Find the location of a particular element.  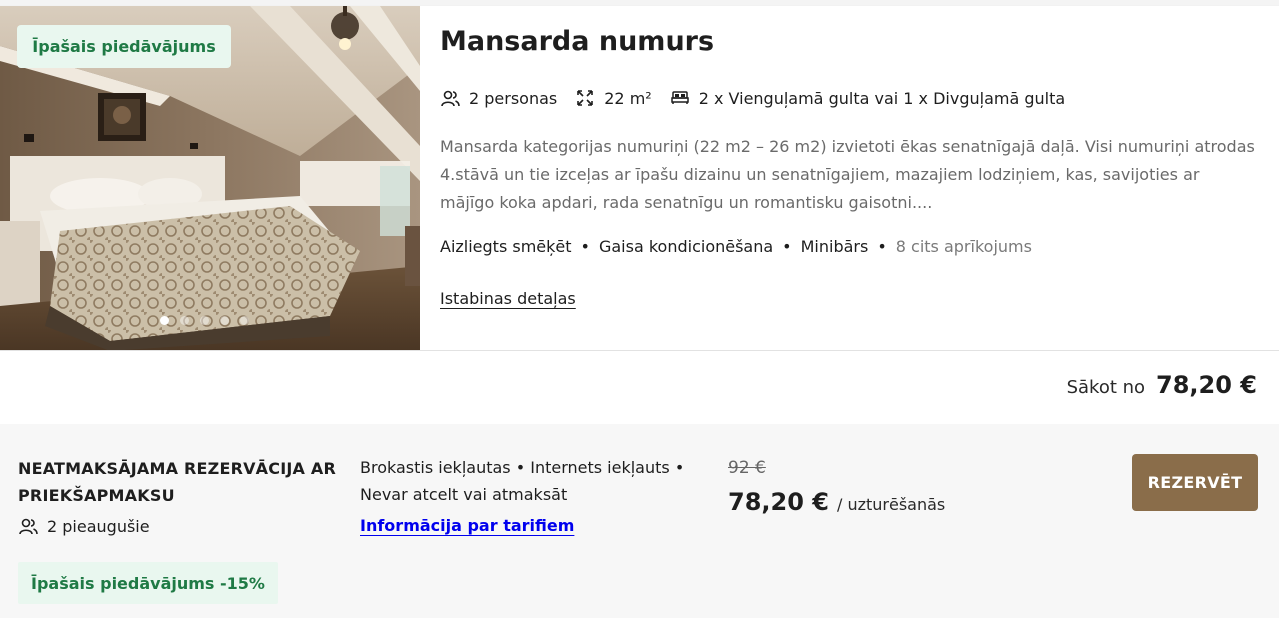

amenity-item: Aizliegts smēķēt is located at coordinates (506, 246).